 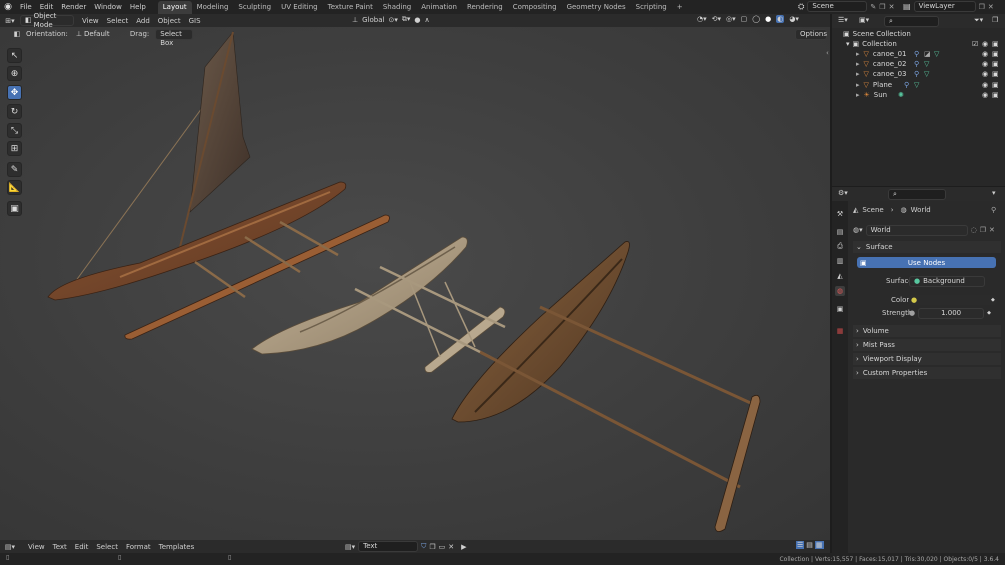 What do you see at coordinates (780, 19) in the screenshot?
I see `material-shading-icon: ◐` at bounding box center [780, 19].